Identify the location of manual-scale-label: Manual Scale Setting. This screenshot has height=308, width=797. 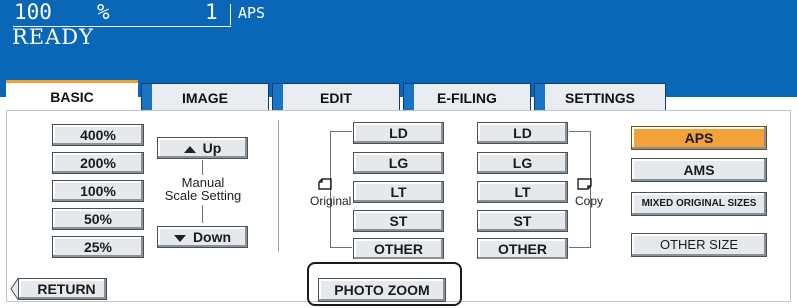
(203, 189).